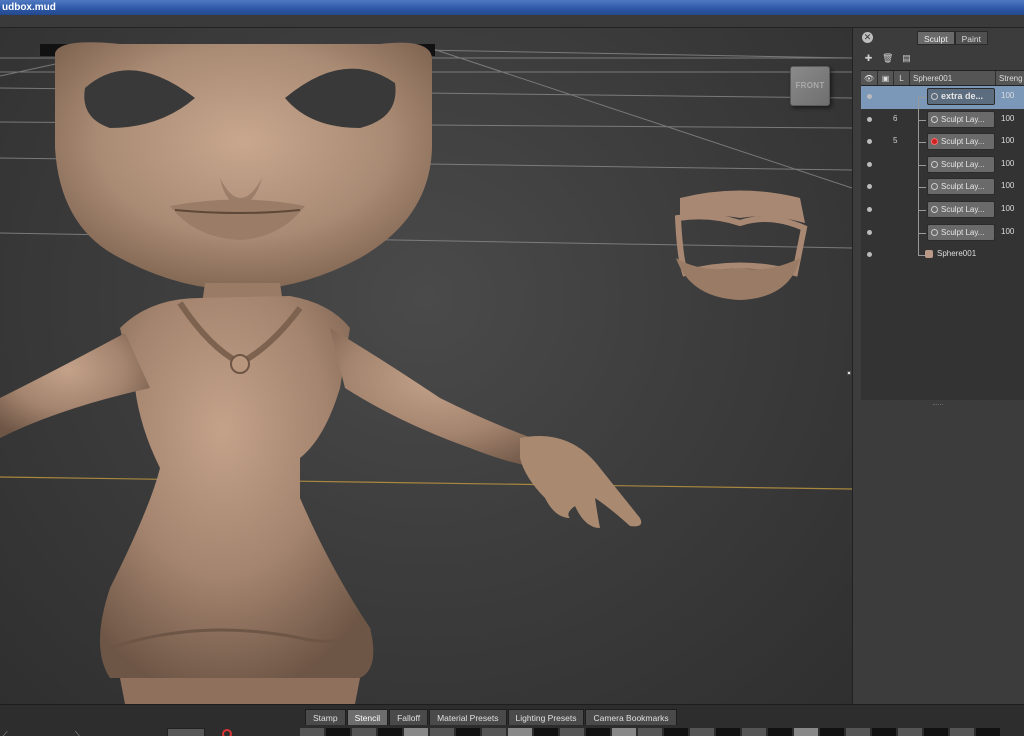  I want to click on layer-row: 6 Sculpt Lay... 100, so click(942, 120).